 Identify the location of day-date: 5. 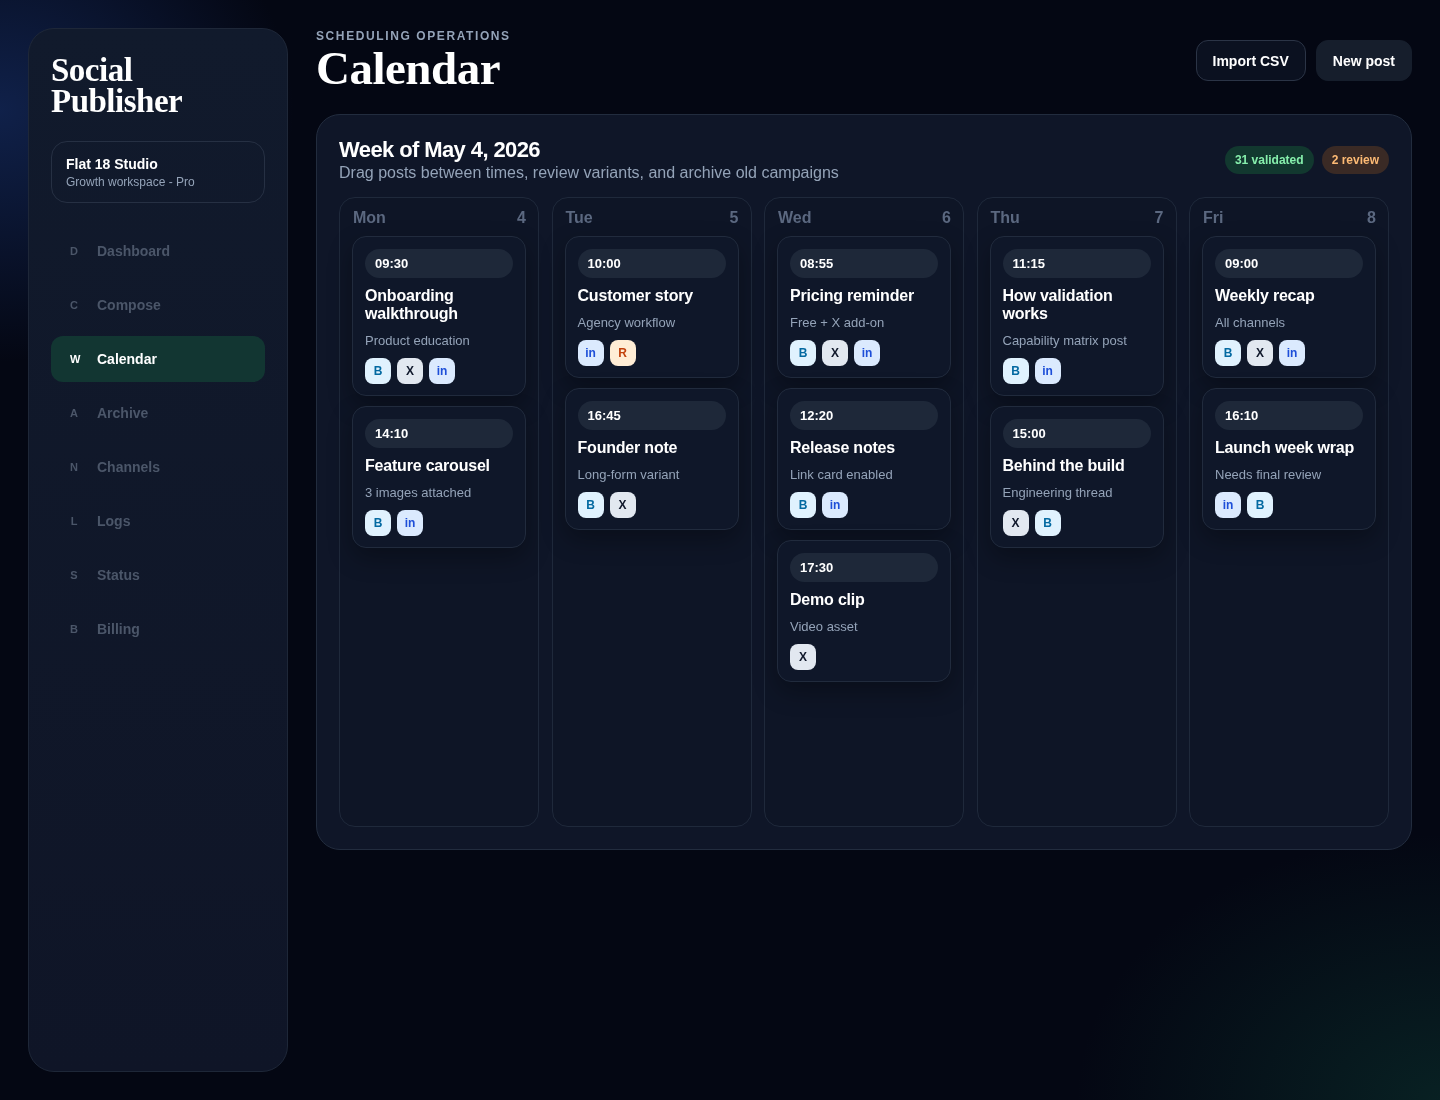
(734, 217).